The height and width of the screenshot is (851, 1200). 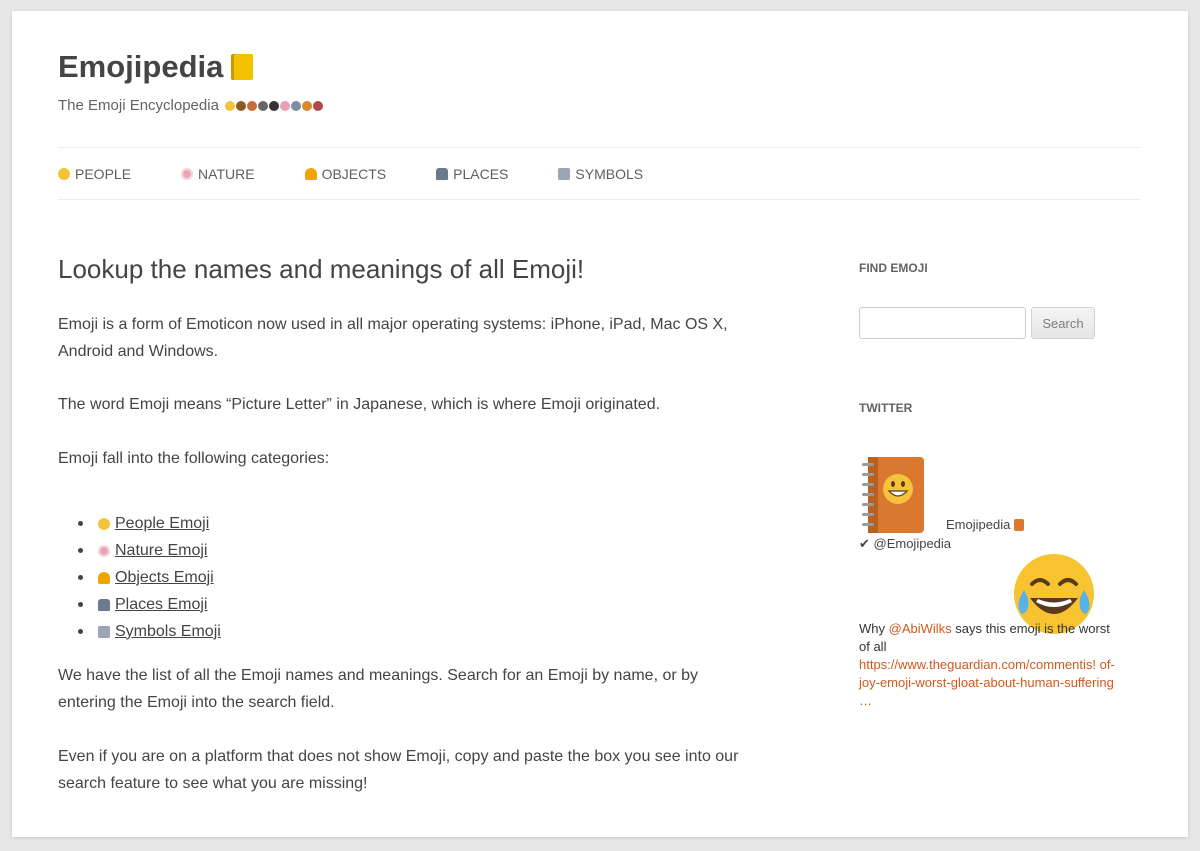 I want to click on nav-item-label: SYMBOLS, so click(x=609, y=173).